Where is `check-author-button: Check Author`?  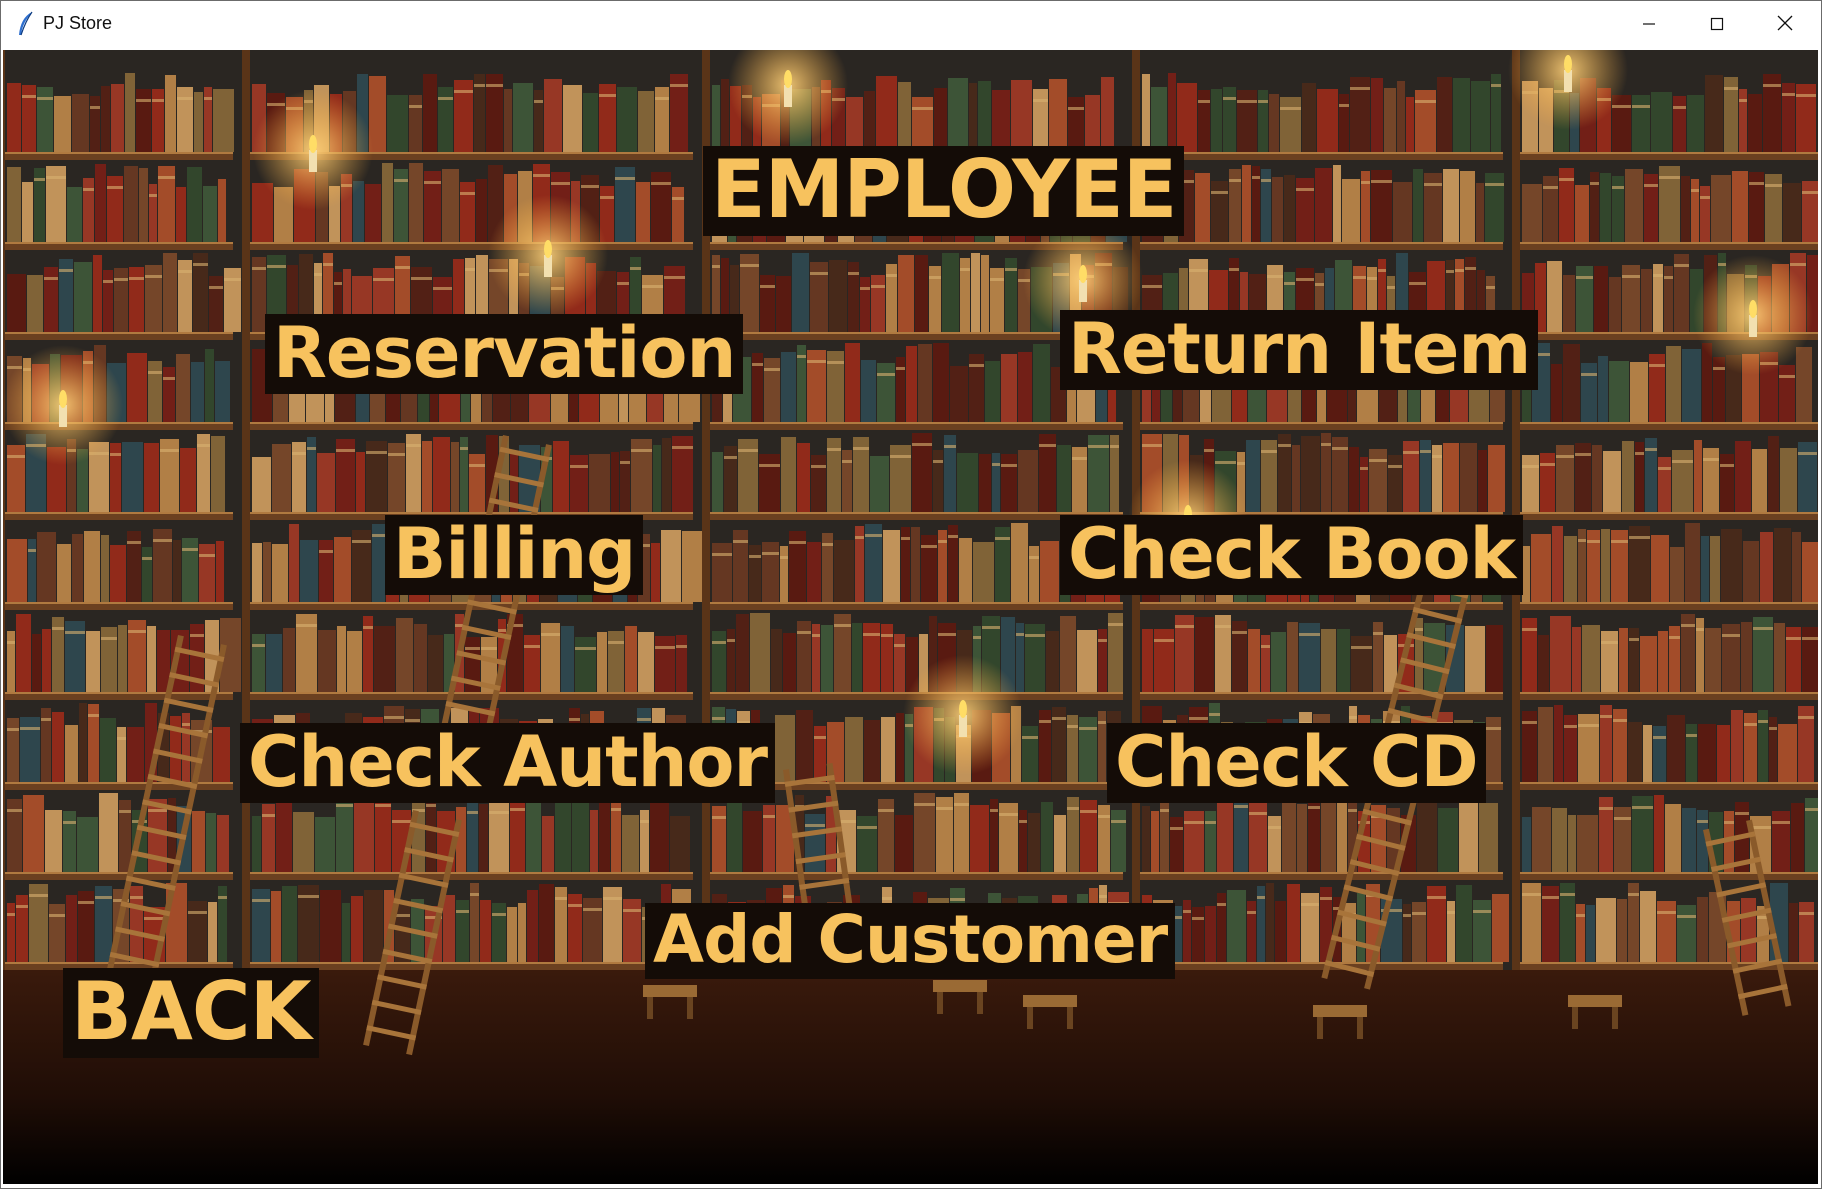
check-author-button: Check Author is located at coordinates (508, 763).